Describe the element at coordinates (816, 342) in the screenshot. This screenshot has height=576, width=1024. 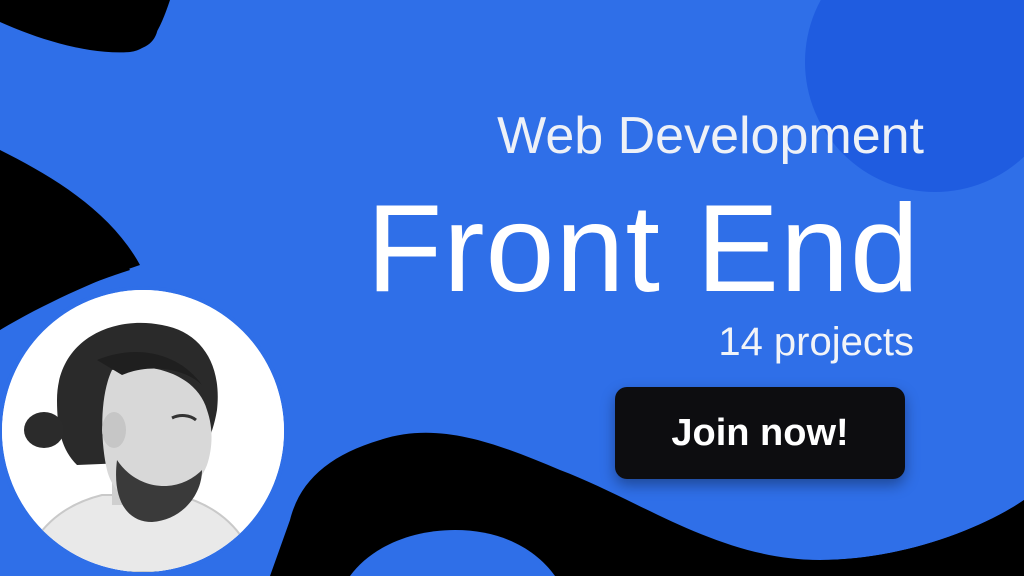
I see `project-count: 14 projects` at that location.